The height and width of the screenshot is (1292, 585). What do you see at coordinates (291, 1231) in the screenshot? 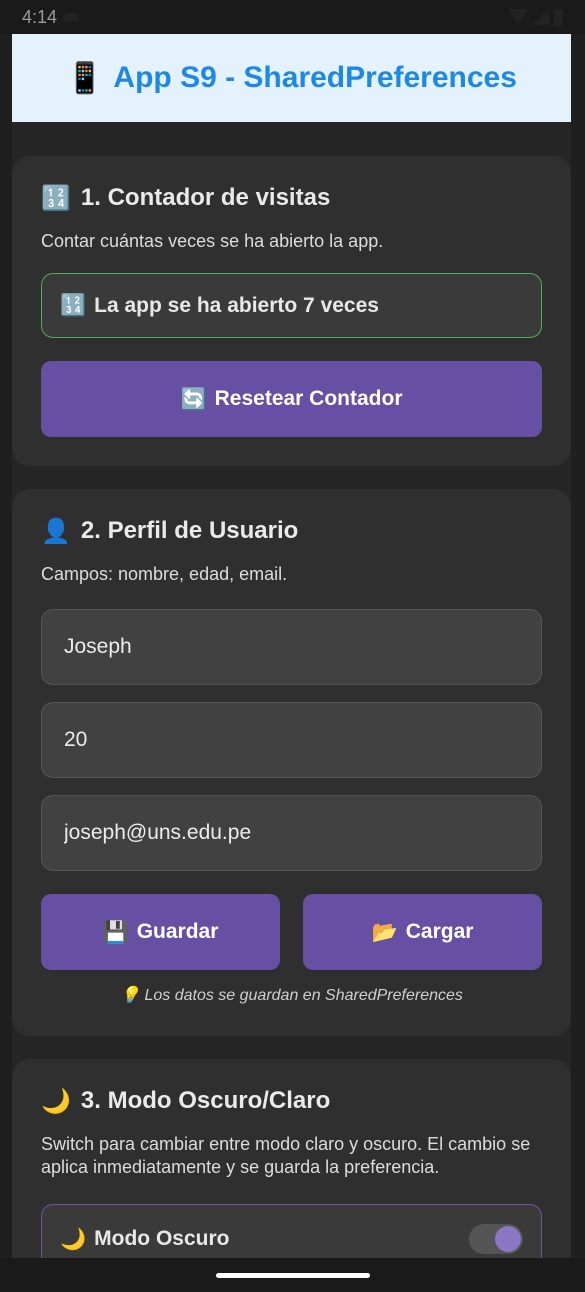
I see `dark-mode-row: 🌙 Modo Oscuro` at bounding box center [291, 1231].